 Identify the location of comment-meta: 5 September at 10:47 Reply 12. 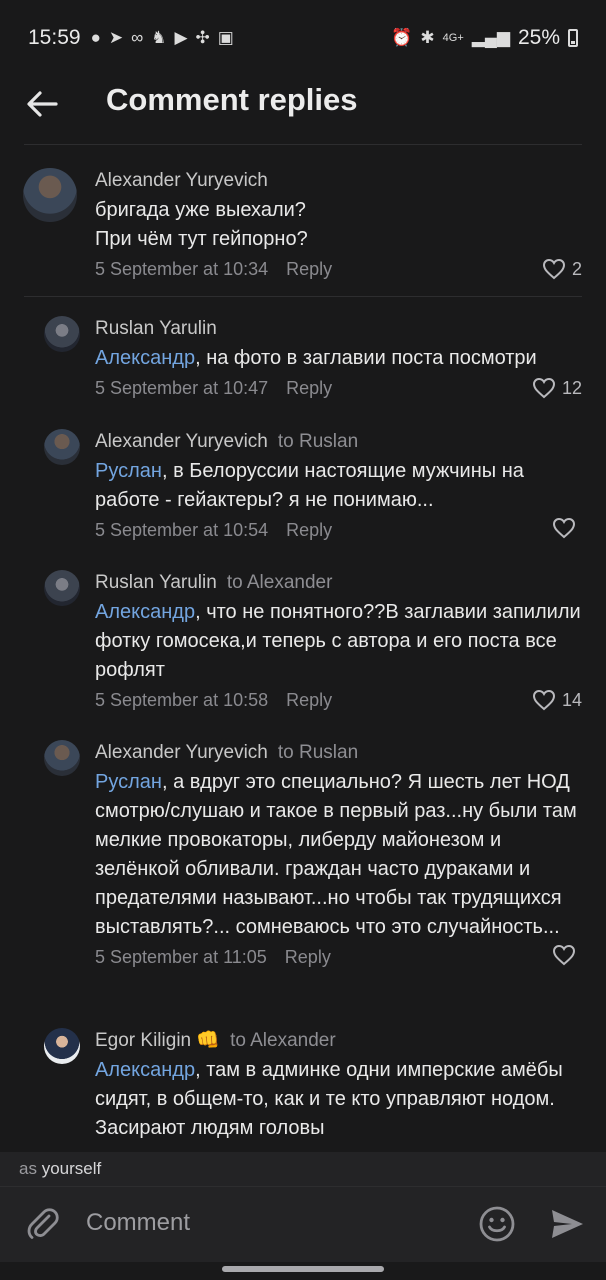
(338, 388).